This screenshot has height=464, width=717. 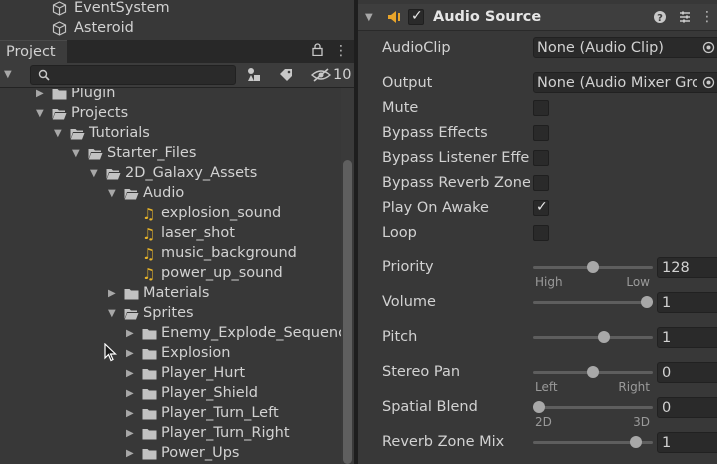 What do you see at coordinates (170, 214) in the screenshot?
I see `project-tree-item: ♫ explosion_sound` at bounding box center [170, 214].